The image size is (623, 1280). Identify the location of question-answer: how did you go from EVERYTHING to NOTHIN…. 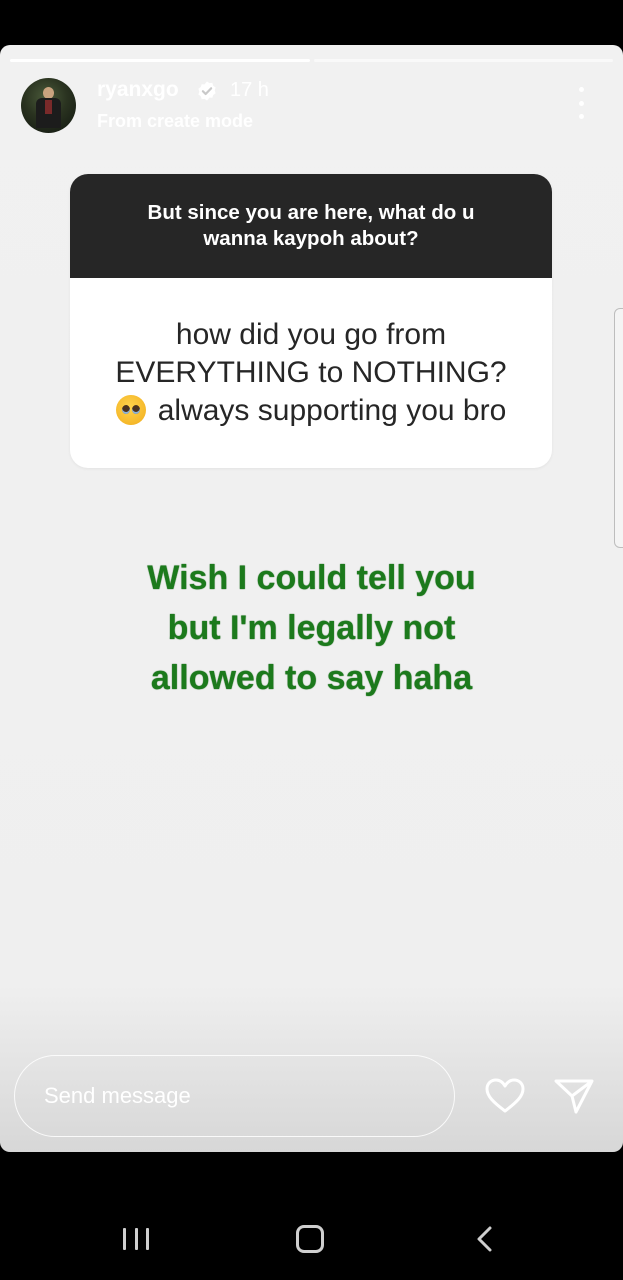
(311, 373).